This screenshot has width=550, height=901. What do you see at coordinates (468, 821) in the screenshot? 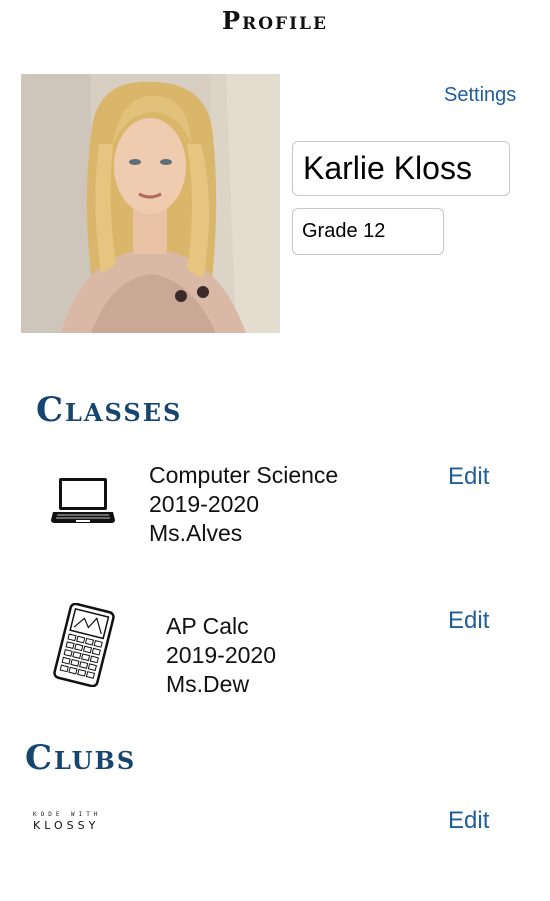
I see `edit-club-button: Edit` at bounding box center [468, 821].